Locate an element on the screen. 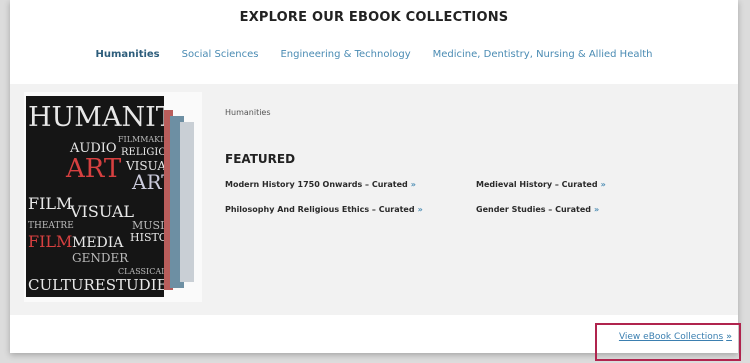 The height and width of the screenshot is (363, 750). cover-word: CLASSICAL is located at coordinates (141, 271).